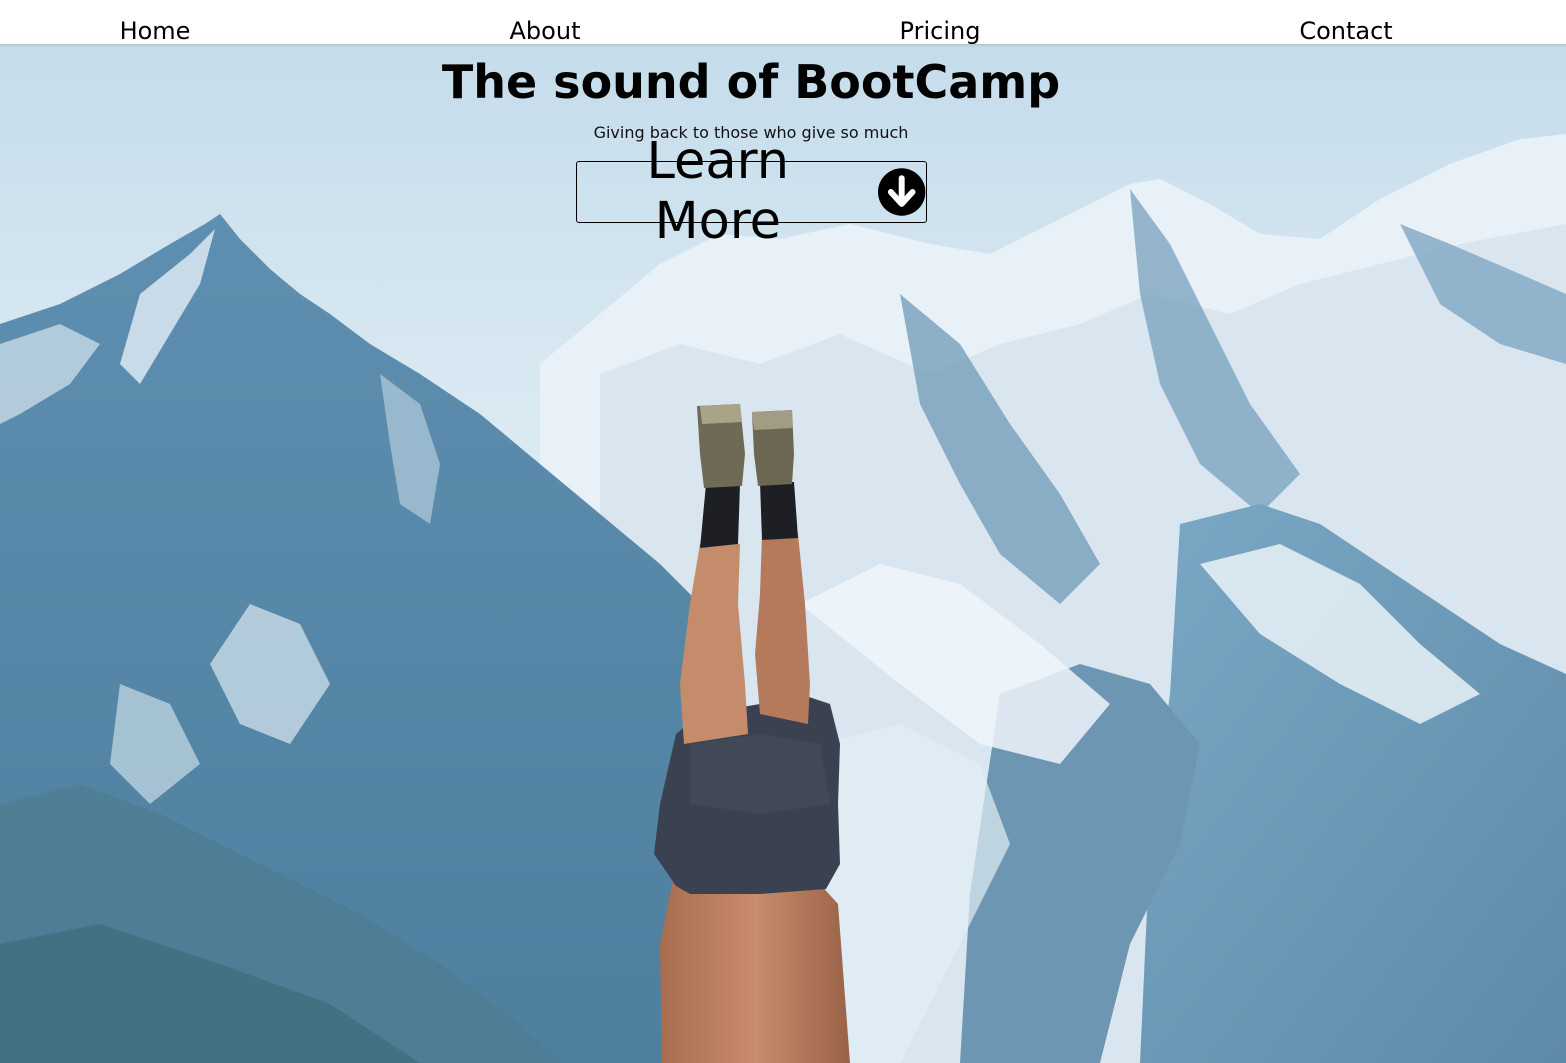 Image resolution: width=1566 pixels, height=1063 pixels. Describe the element at coordinates (940, 31) in the screenshot. I see `nav-link-pricing: Pricing` at that location.